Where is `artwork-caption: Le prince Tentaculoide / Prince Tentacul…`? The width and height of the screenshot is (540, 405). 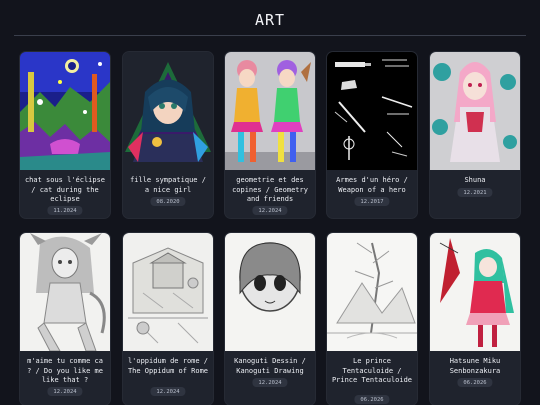
artwork-caption: Le prince Tentaculoide / Prince Tentacul… is located at coordinates (372, 370).